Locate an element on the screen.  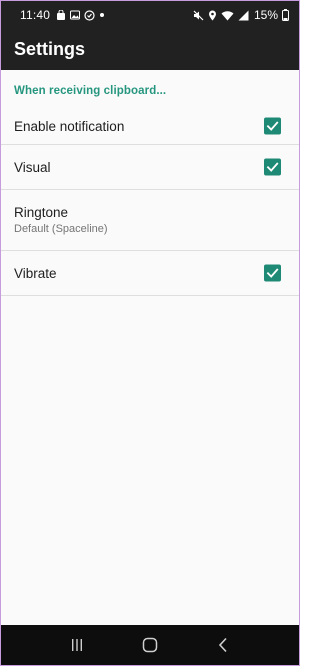
status-bar: 11:40 15% is located at coordinates (150, 15).